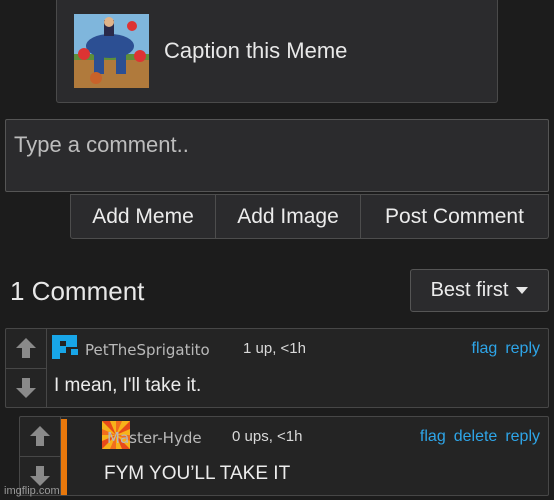 The height and width of the screenshot is (500, 554). I want to click on comment-username: PetTheSprigatito, so click(147, 350).